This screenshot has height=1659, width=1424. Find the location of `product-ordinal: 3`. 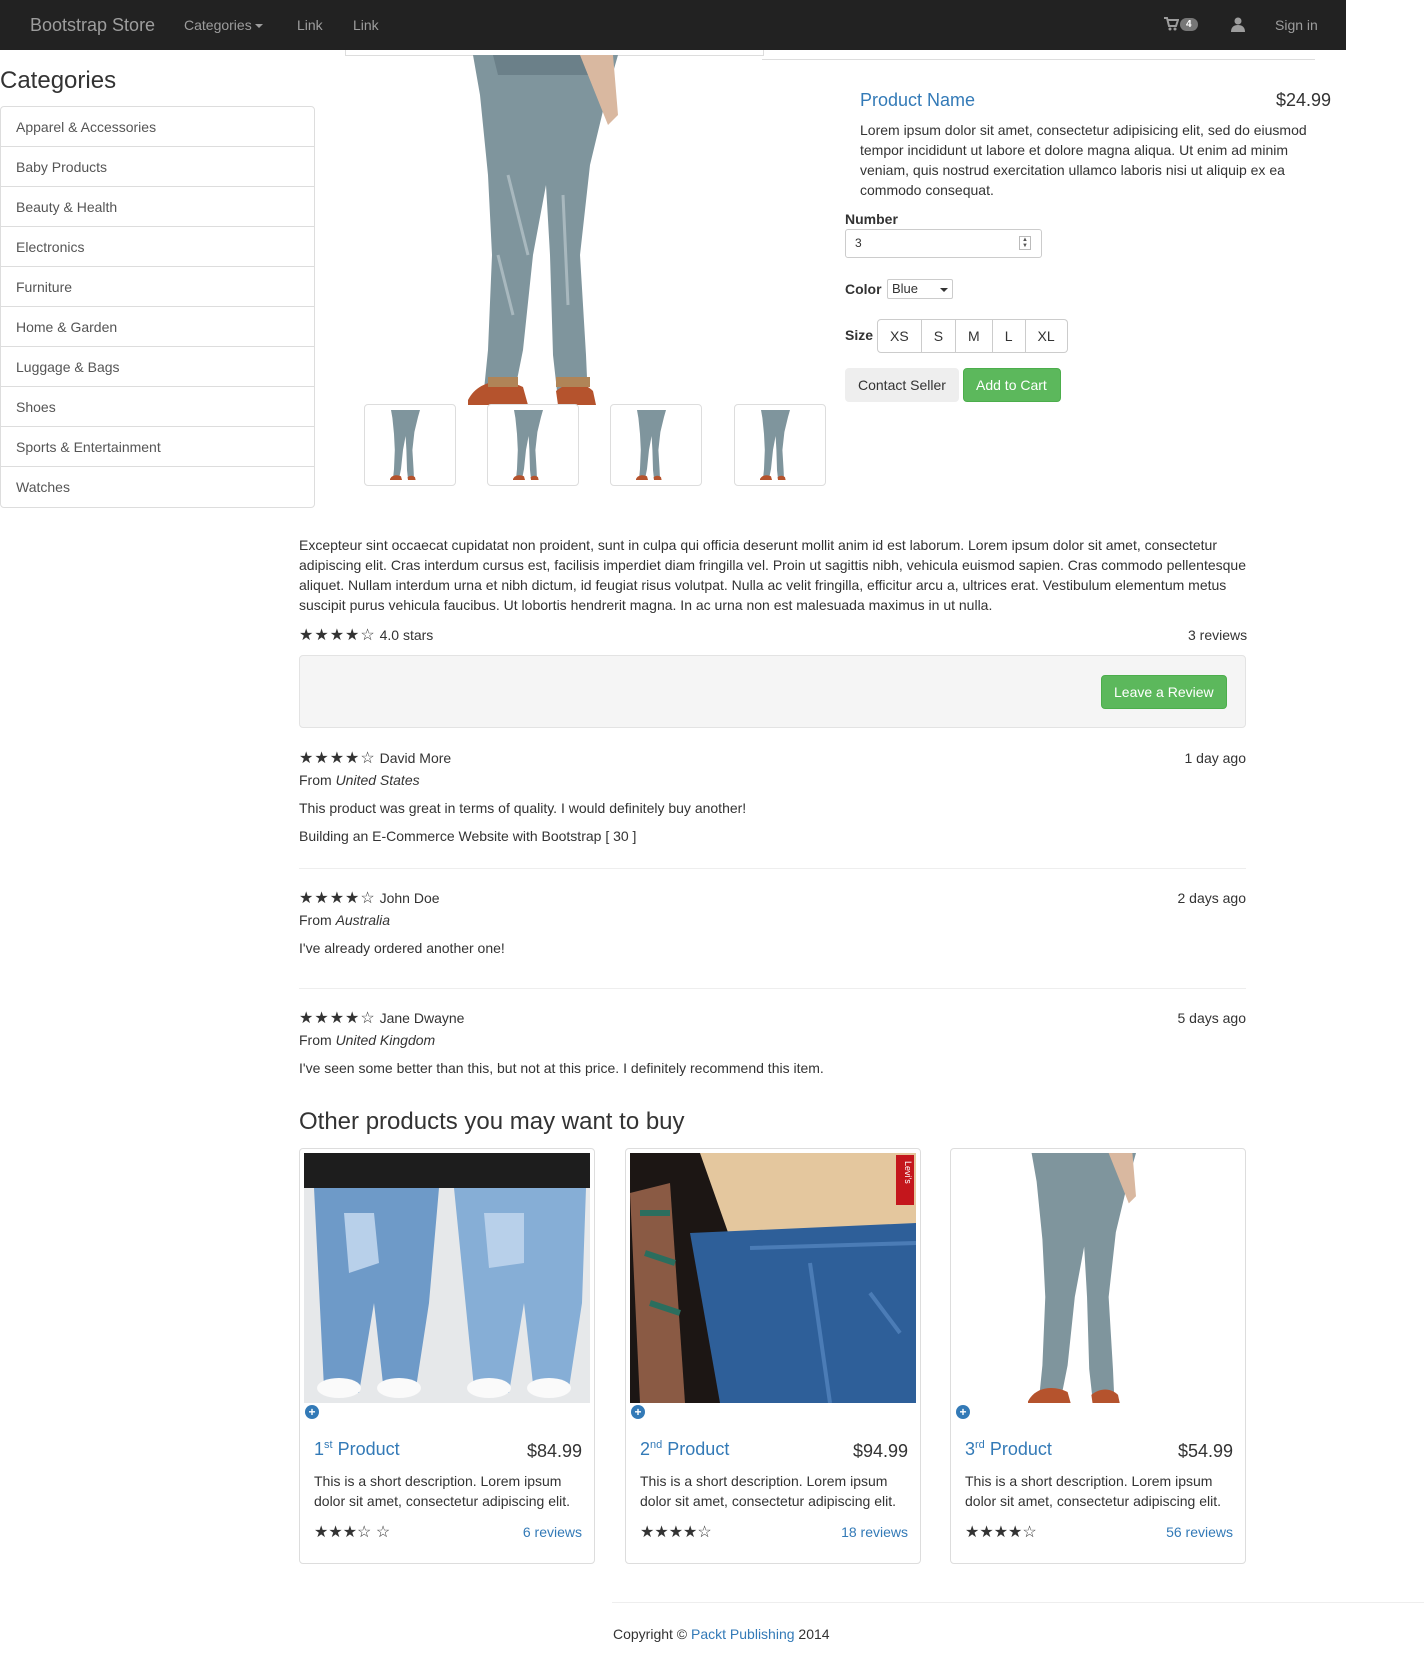

product-ordinal: 3 is located at coordinates (970, 1449).